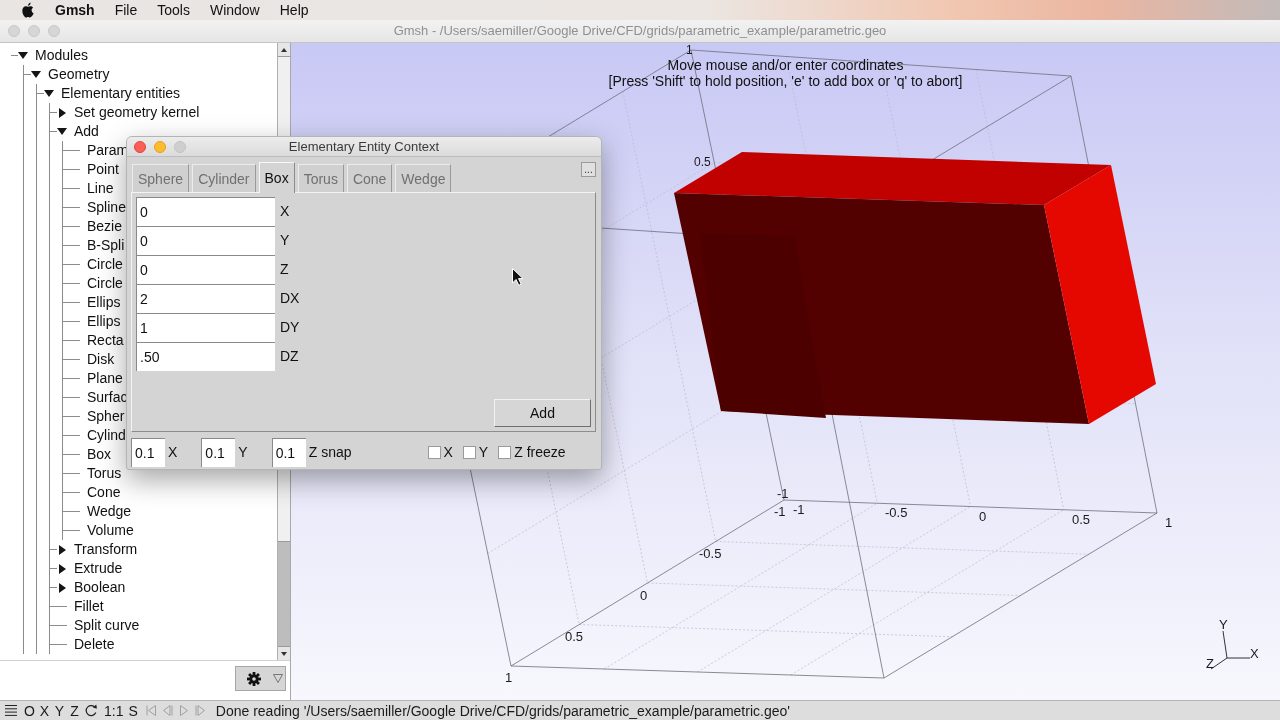 The image size is (1280, 720). What do you see at coordinates (254, 678) in the screenshot?
I see `gear-icon` at bounding box center [254, 678].